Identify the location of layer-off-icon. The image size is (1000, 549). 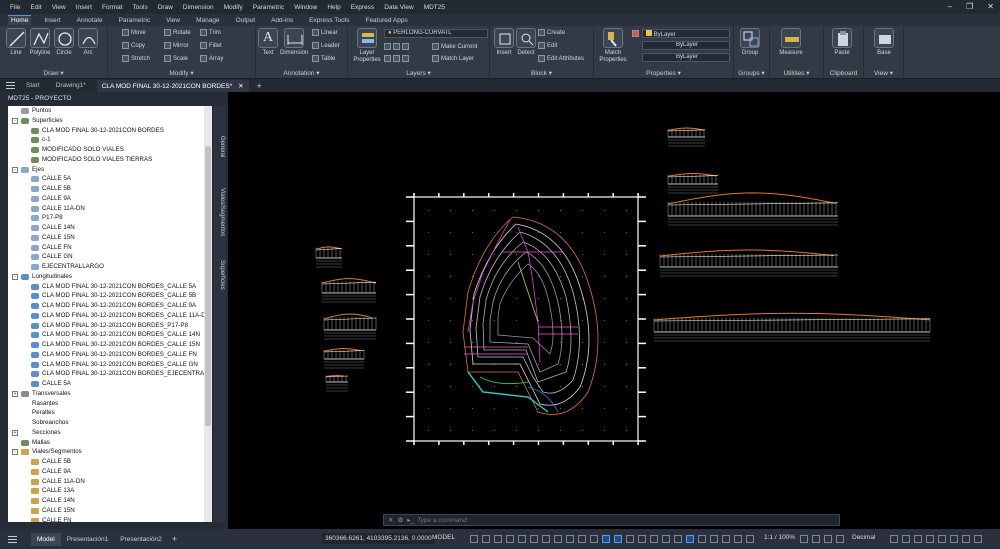
(396, 46).